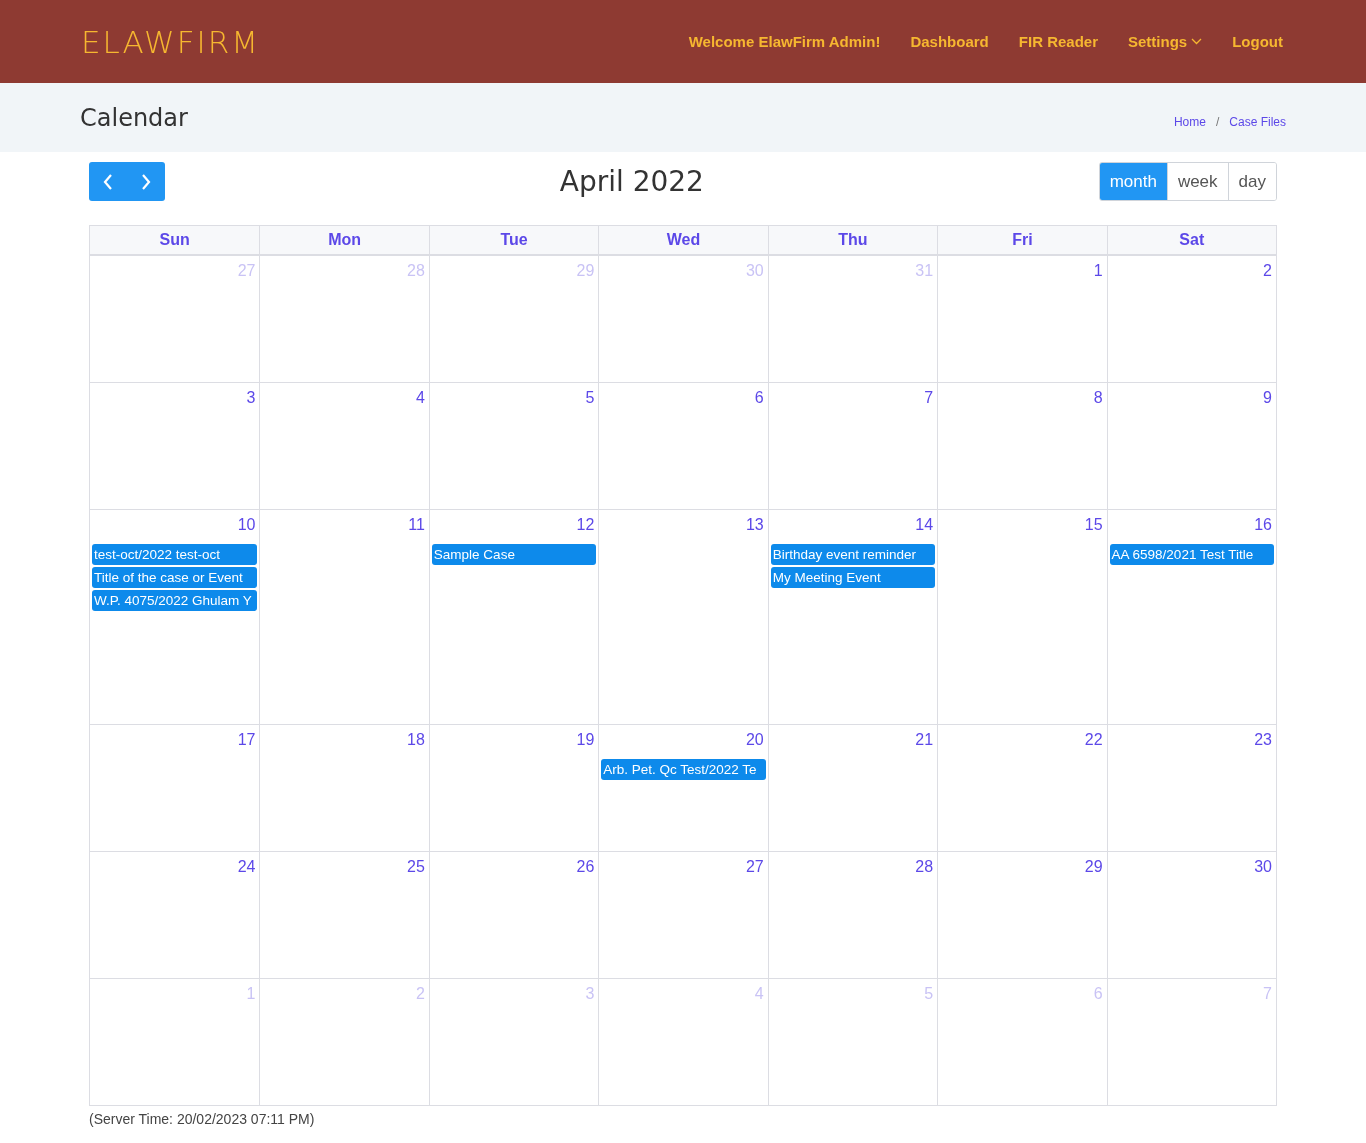 This screenshot has width=1366, height=1143. What do you see at coordinates (513, 445) in the screenshot?
I see `day-cell: 5` at bounding box center [513, 445].